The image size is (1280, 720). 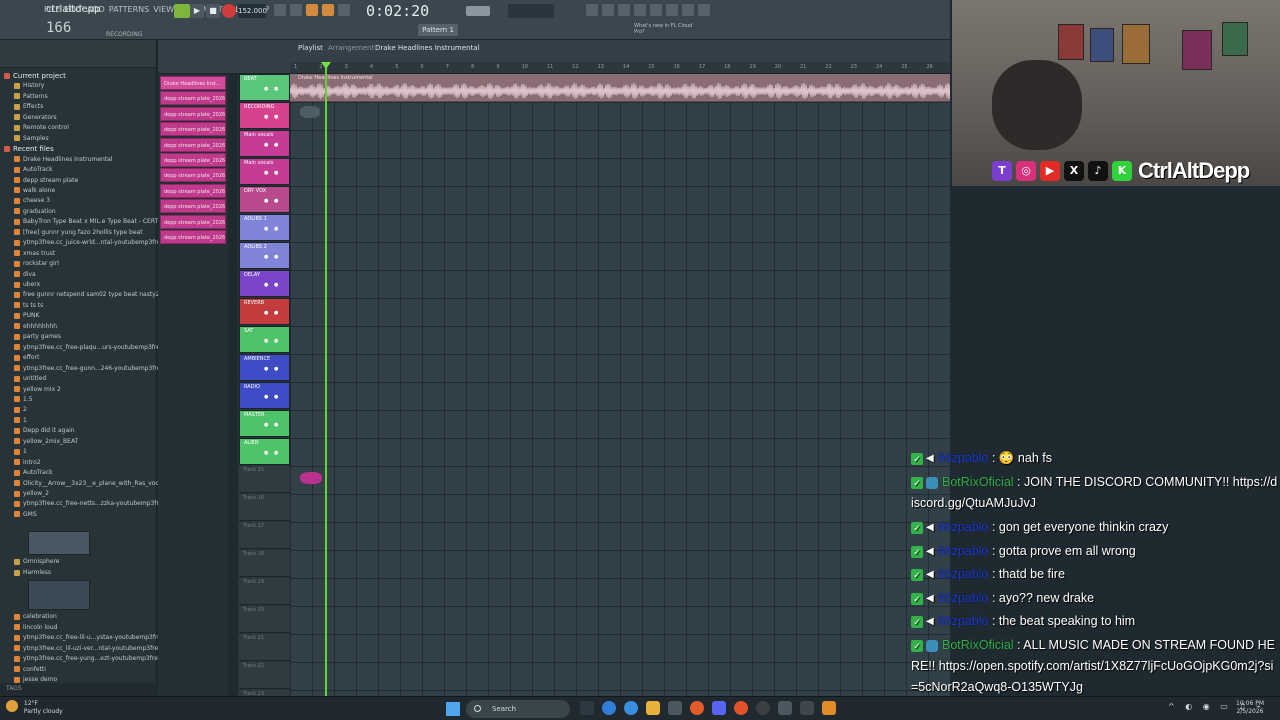 What do you see at coordinates (73, 9) in the screenshot?
I see `menu-item-edit: EDIT` at bounding box center [73, 9].